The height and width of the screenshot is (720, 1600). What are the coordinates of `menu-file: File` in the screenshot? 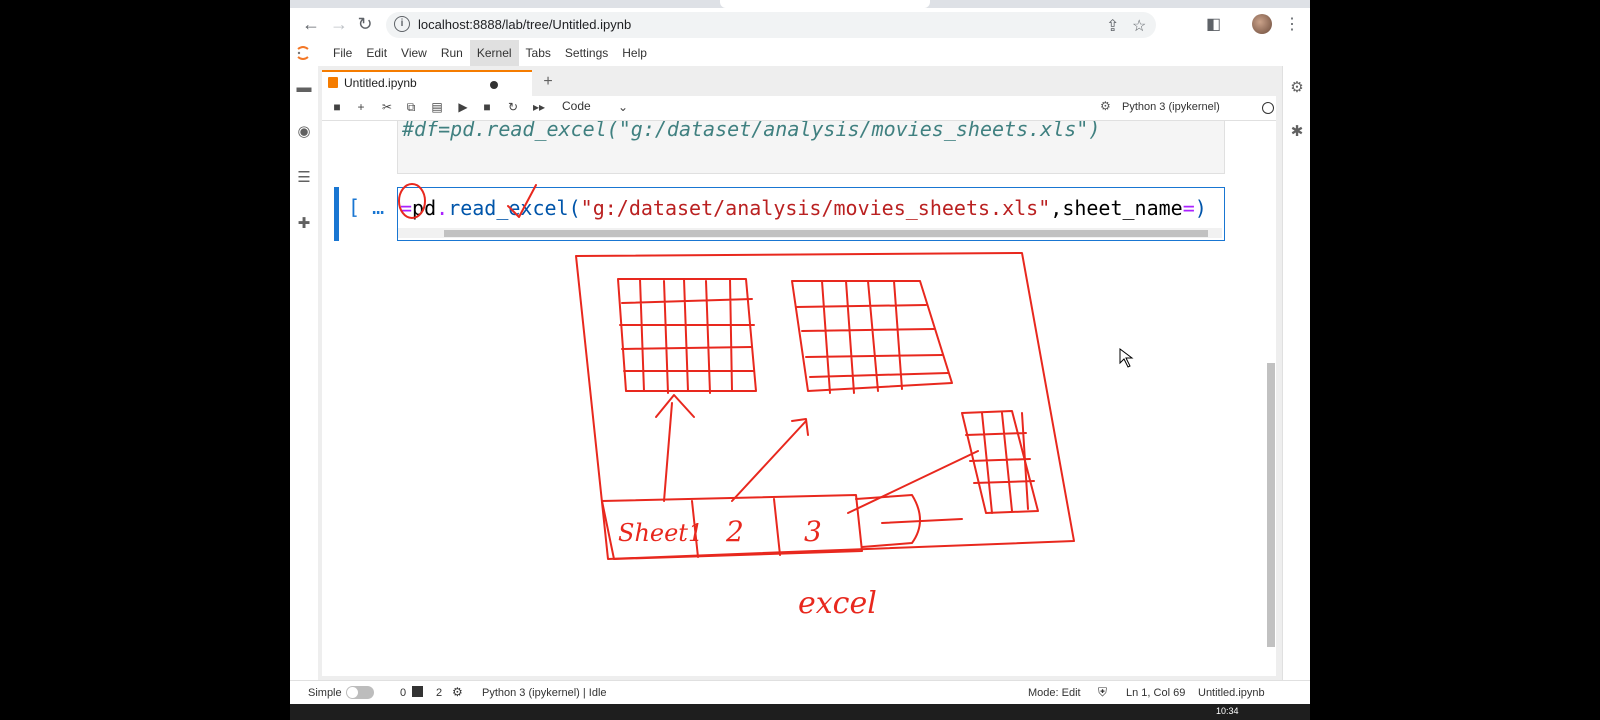 It's located at (342, 53).